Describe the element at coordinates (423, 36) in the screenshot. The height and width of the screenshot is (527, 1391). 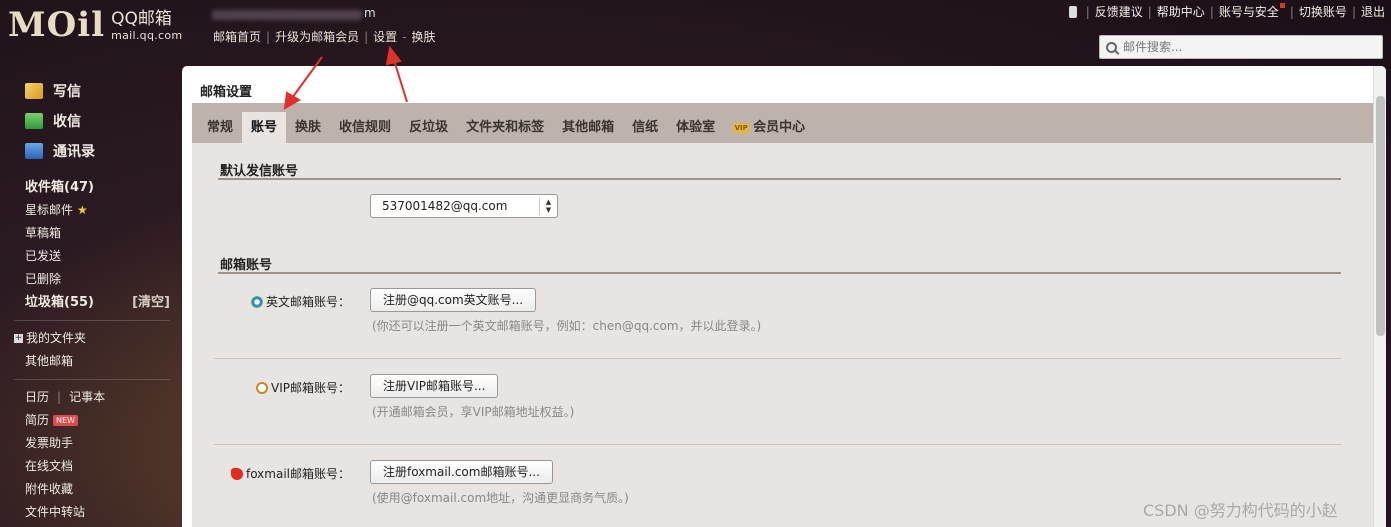
I see `nav-skin-link: 换肤` at that location.